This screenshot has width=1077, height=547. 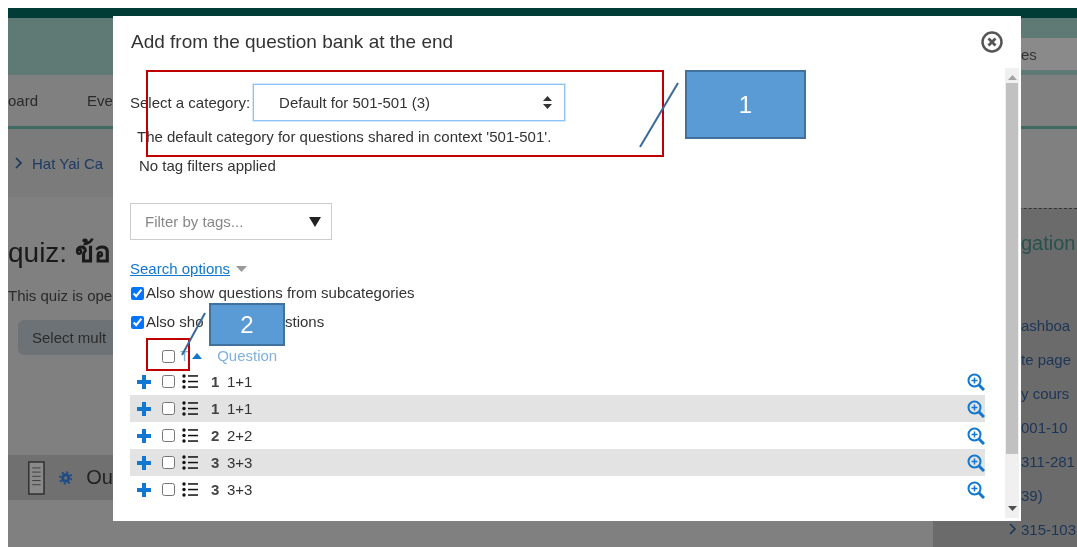 I want to click on column-sort-link: Question, so click(x=247, y=356).